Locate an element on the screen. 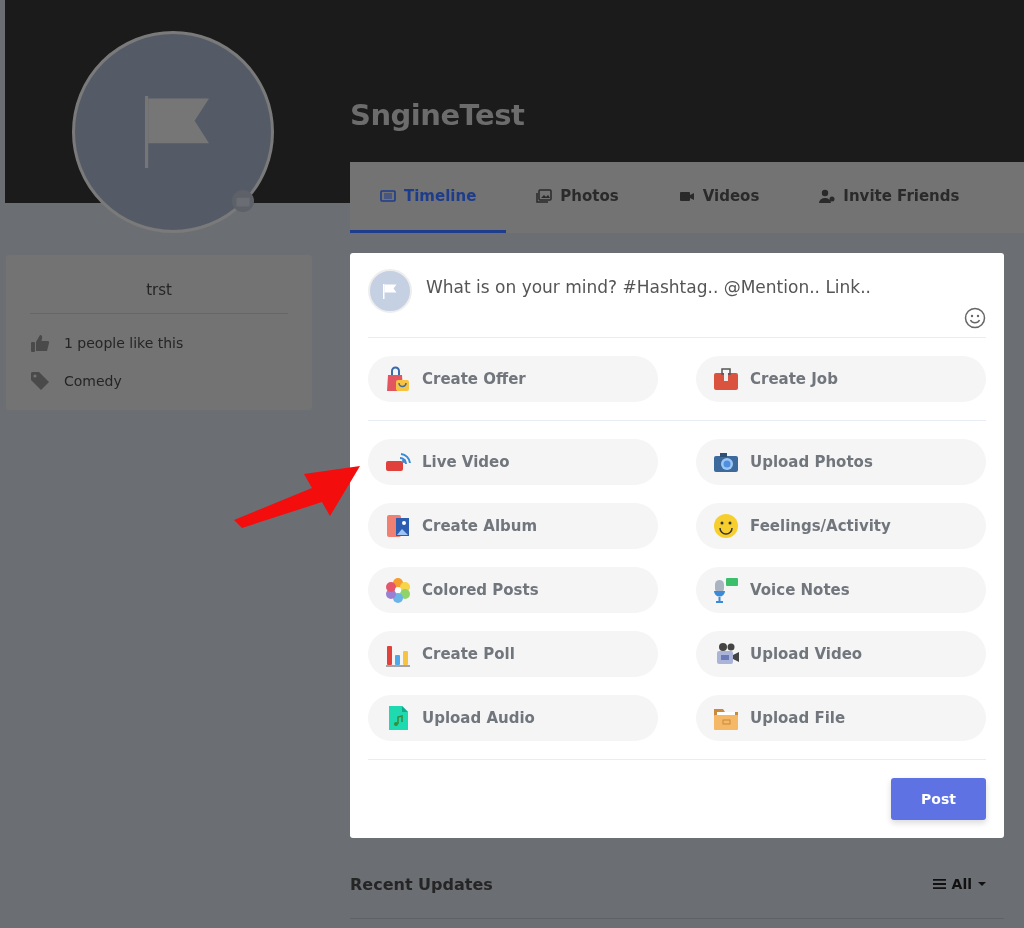 This screenshot has width=1024, height=928. page-name: trst is located at coordinates (159, 284).